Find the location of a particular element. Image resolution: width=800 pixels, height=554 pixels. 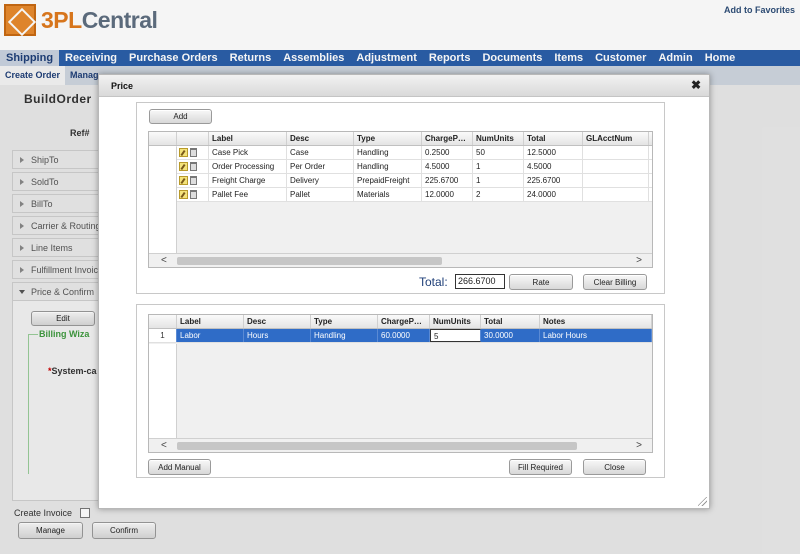

cell-notes: Labor Hours is located at coordinates (596, 335).